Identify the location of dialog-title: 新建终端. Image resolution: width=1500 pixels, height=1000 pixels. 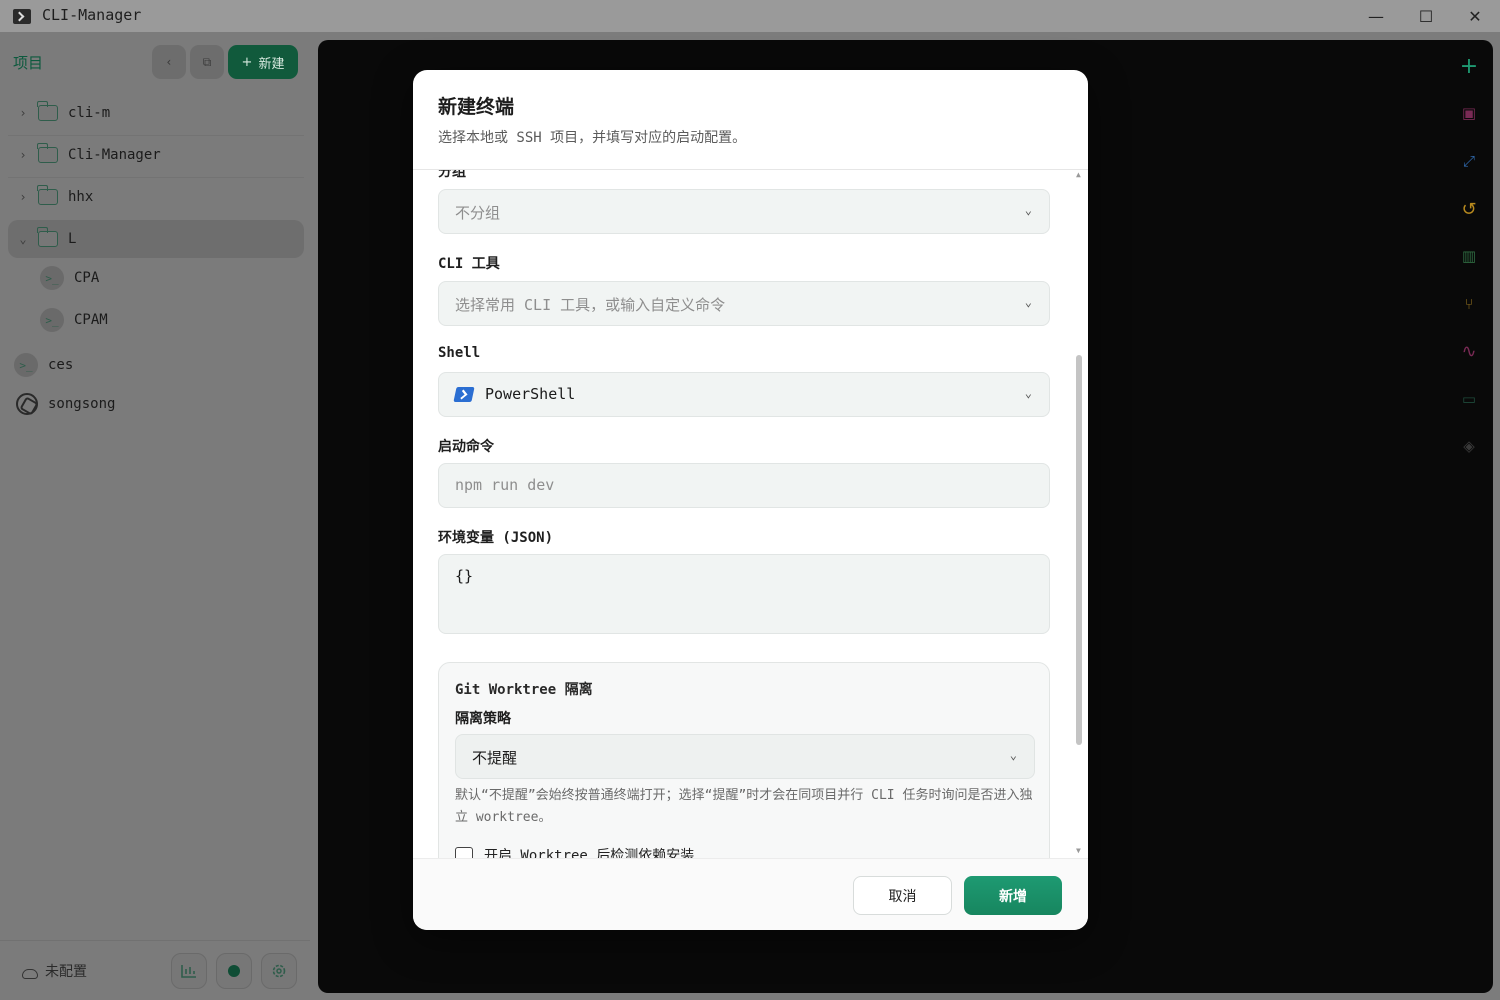
(476, 107).